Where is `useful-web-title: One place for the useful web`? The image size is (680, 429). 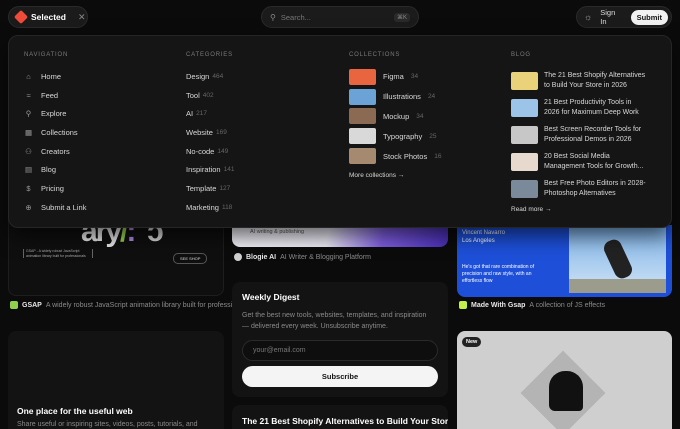
useful-web-title: One place for the useful web is located at coordinates (75, 411).